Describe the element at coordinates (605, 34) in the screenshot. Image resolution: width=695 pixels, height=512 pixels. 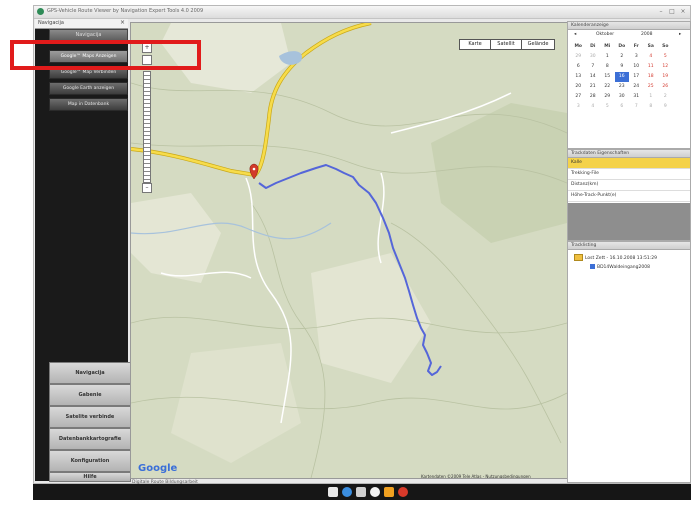
I see `calendar-month: Oktober` at that location.